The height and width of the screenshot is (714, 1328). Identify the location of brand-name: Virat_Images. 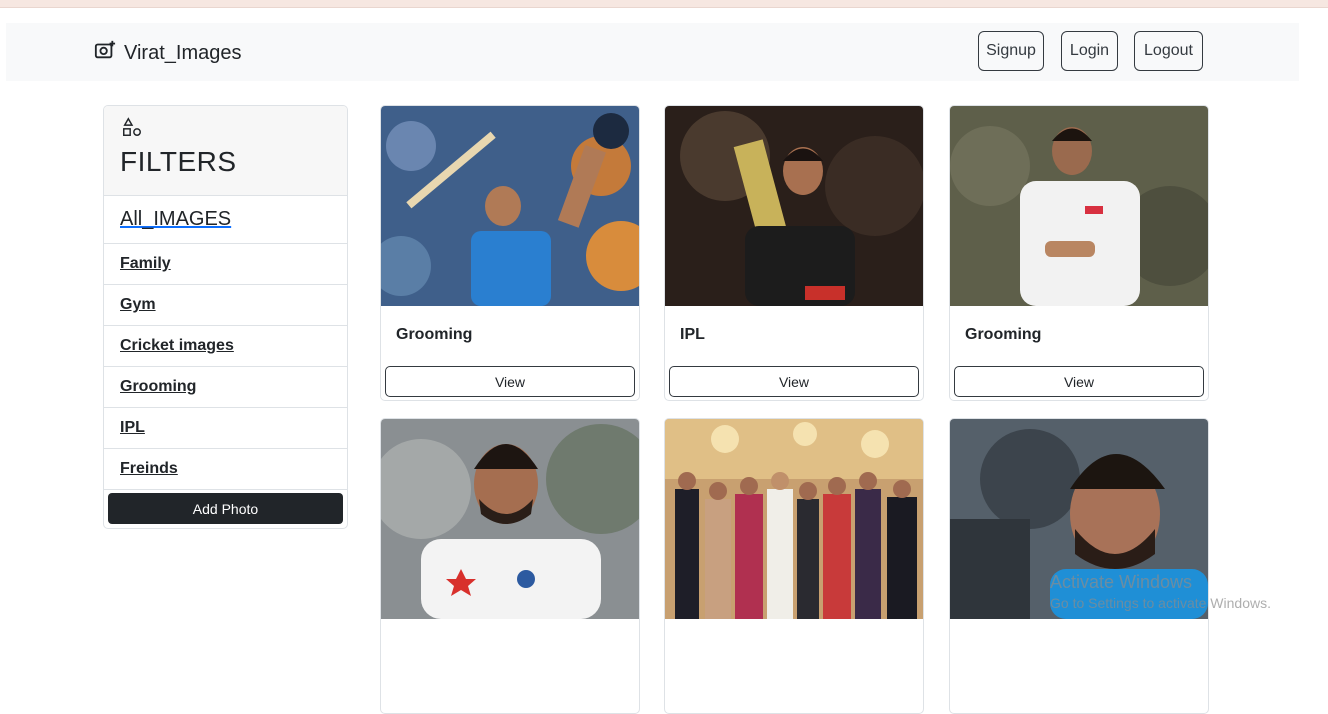
(183, 52).